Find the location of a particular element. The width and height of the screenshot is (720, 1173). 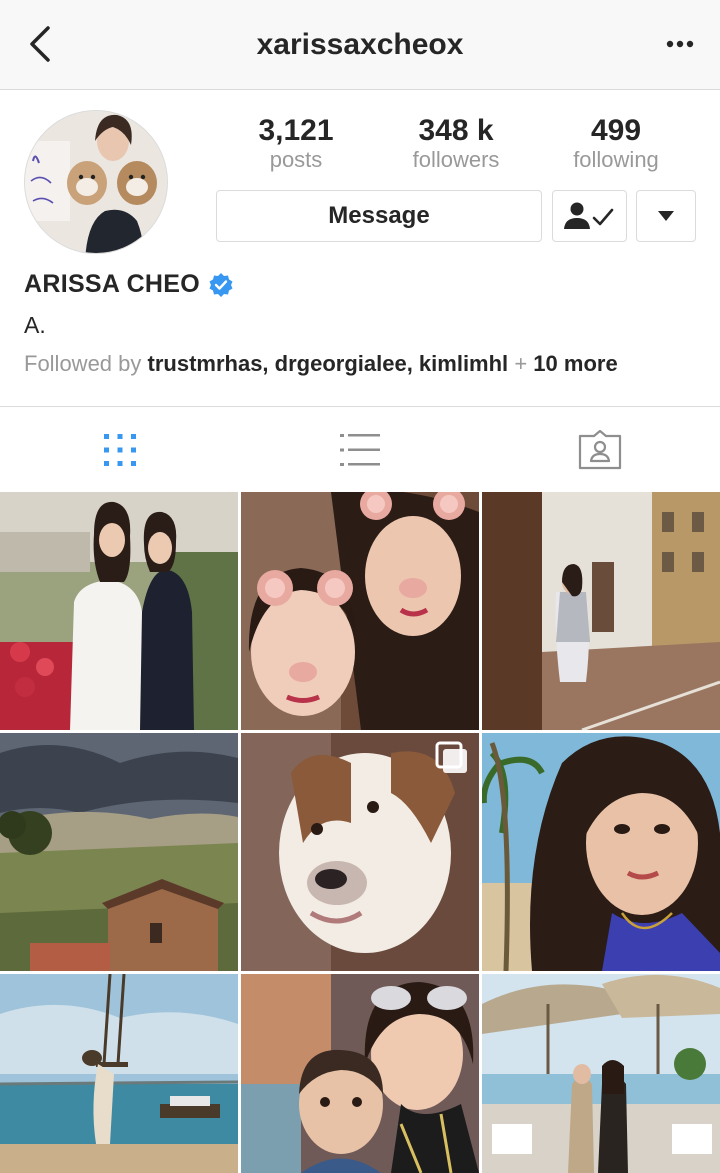

tagged-icon is located at coordinates (600, 449).